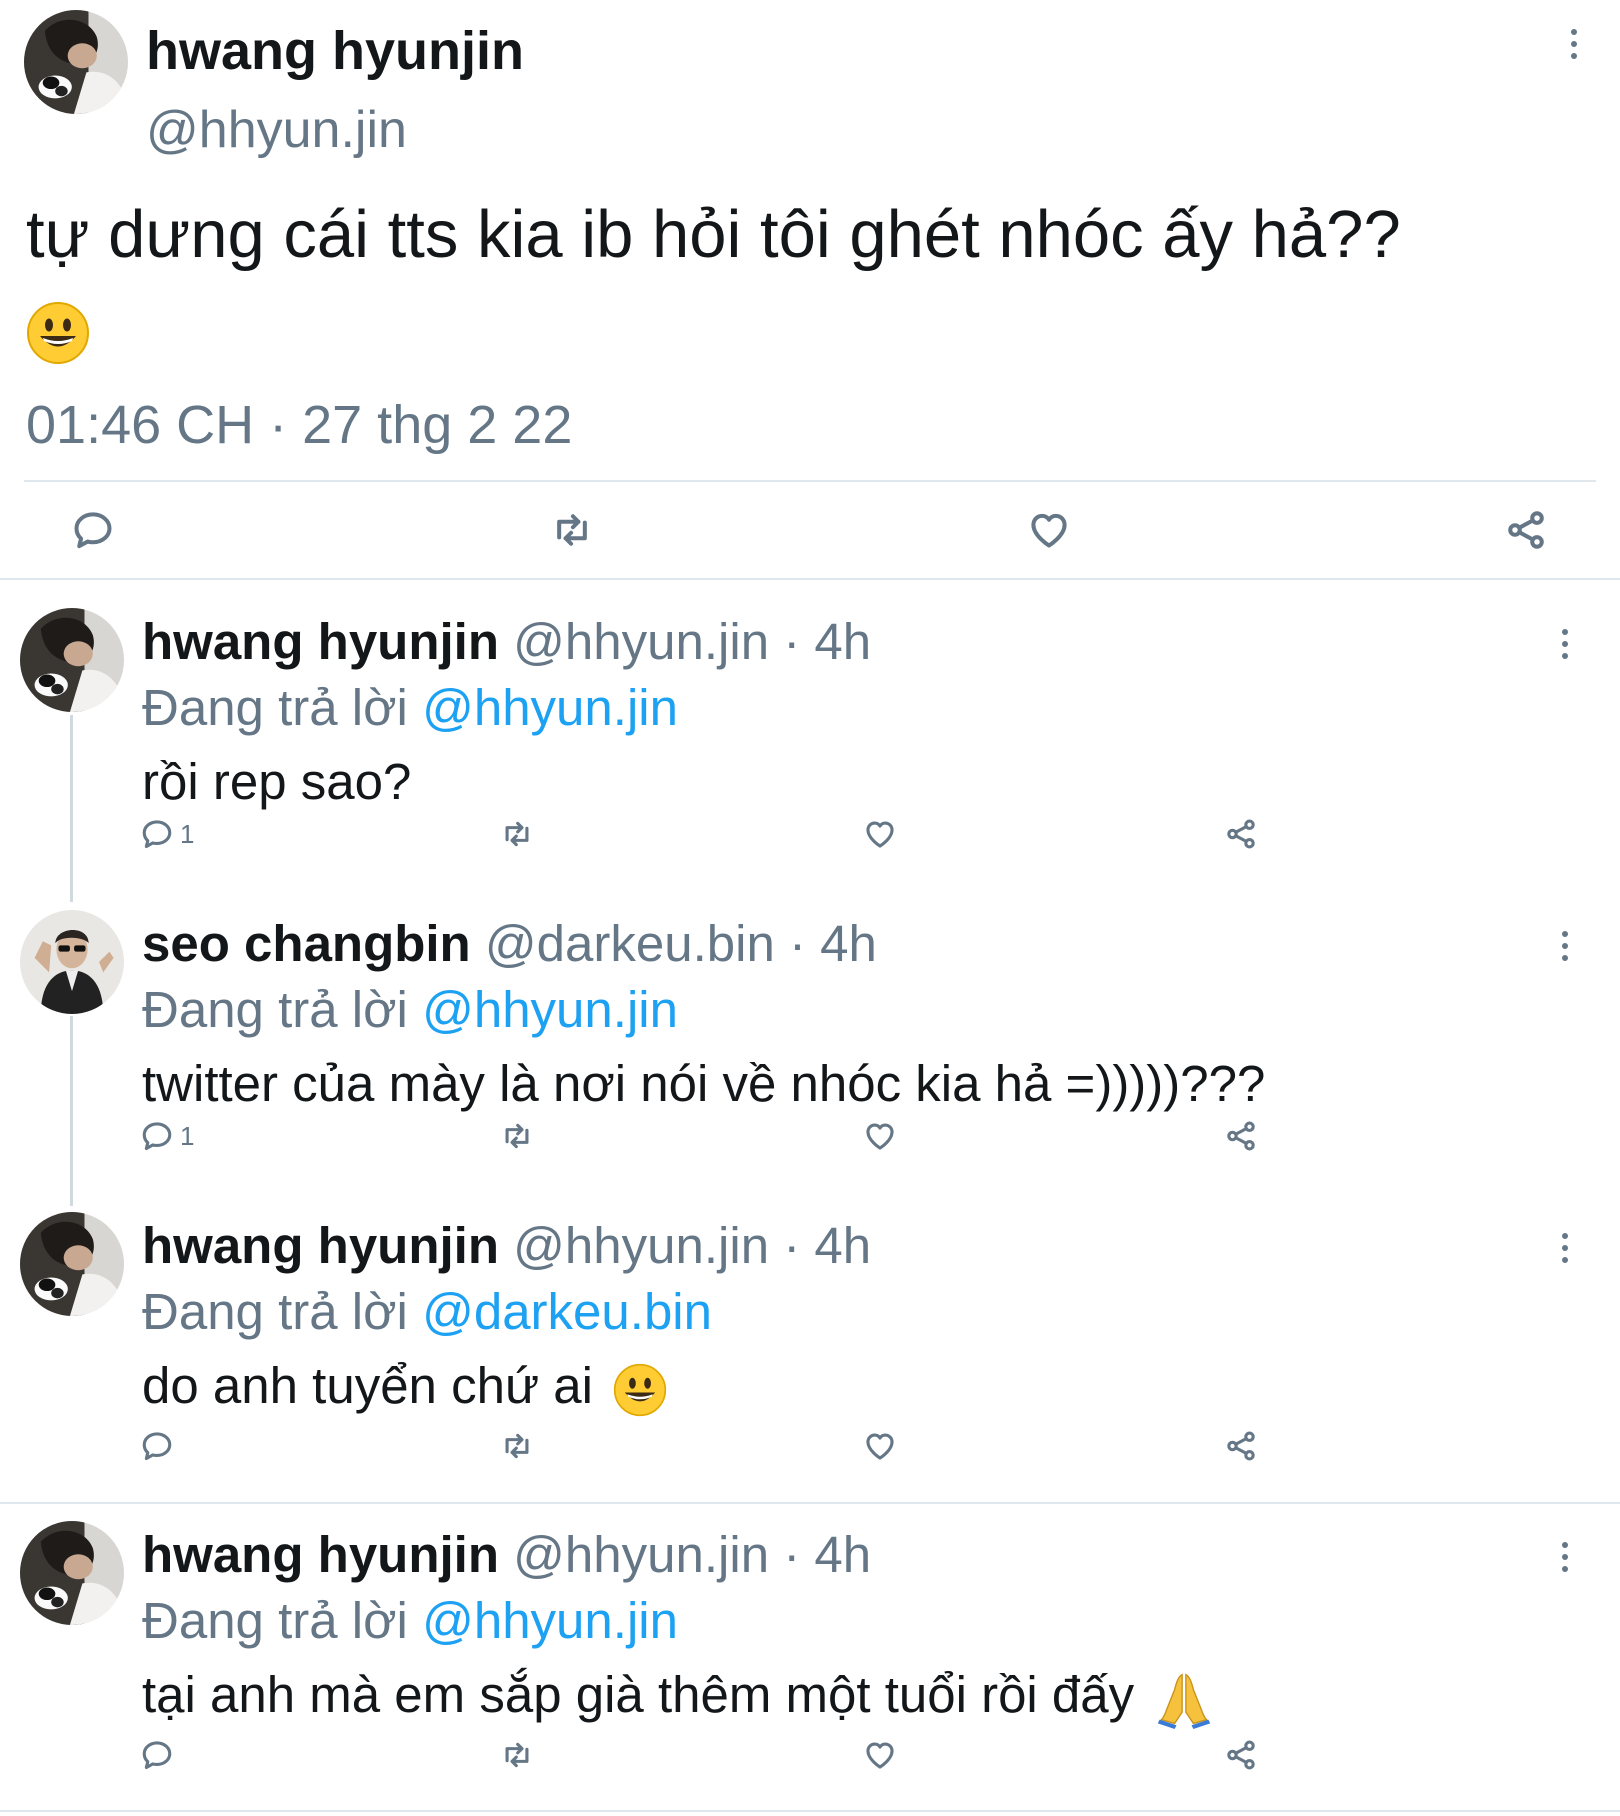 Image resolution: width=1620 pixels, height=1816 pixels. Describe the element at coordinates (367, 1385) in the screenshot. I see `reply-text: do anh tuyển chứ ai` at that location.